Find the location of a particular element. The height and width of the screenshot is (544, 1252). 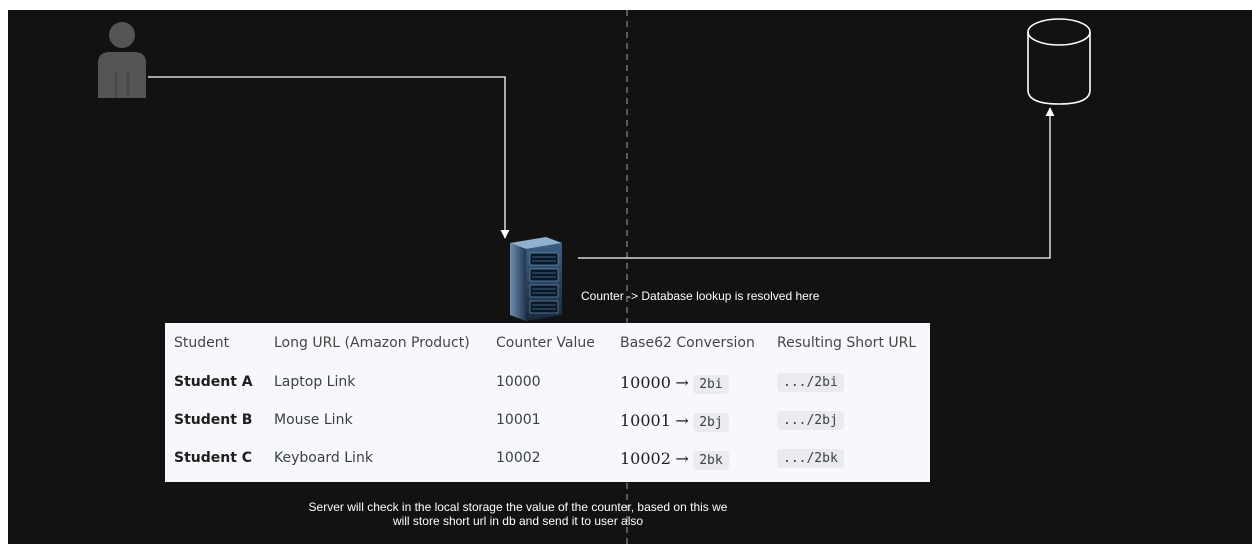

user-icon is located at coordinates (122, 60).